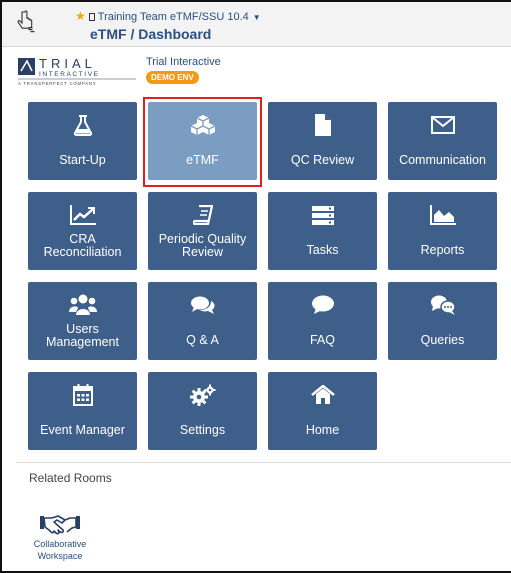 The height and width of the screenshot is (573, 511). What do you see at coordinates (322, 160) in the screenshot?
I see `tile-label: QC Review` at bounding box center [322, 160].